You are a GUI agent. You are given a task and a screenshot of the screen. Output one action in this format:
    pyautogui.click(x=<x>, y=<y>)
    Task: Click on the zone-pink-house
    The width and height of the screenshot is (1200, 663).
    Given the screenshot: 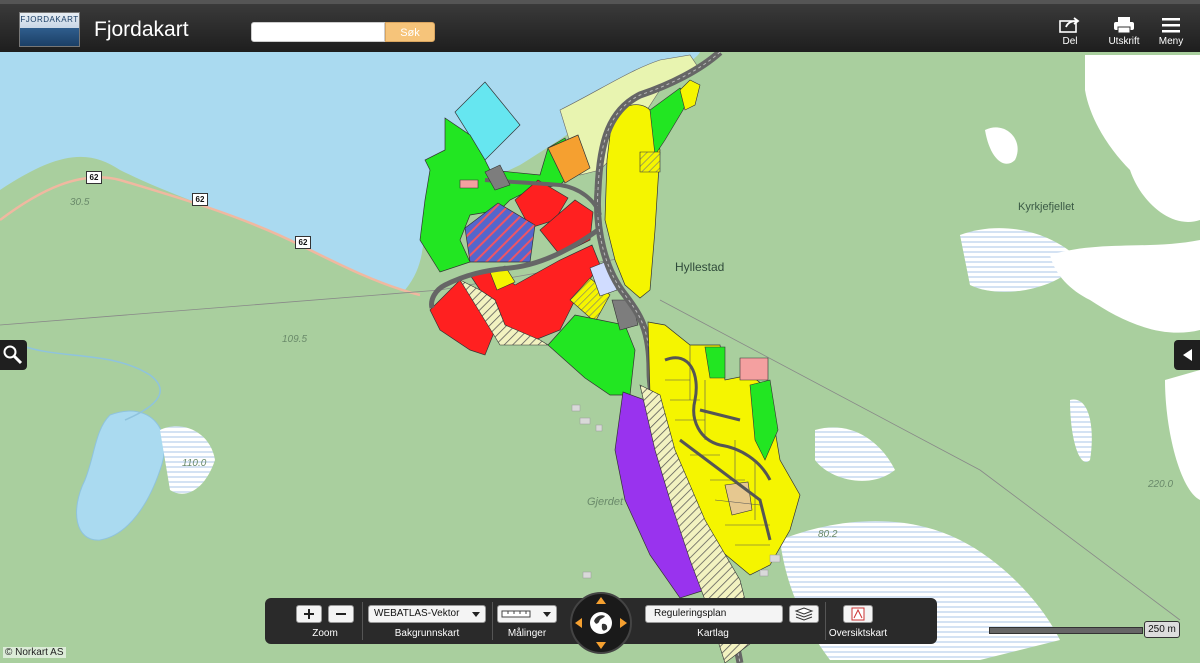 What is the action you would take?
    pyautogui.click(x=754, y=369)
    